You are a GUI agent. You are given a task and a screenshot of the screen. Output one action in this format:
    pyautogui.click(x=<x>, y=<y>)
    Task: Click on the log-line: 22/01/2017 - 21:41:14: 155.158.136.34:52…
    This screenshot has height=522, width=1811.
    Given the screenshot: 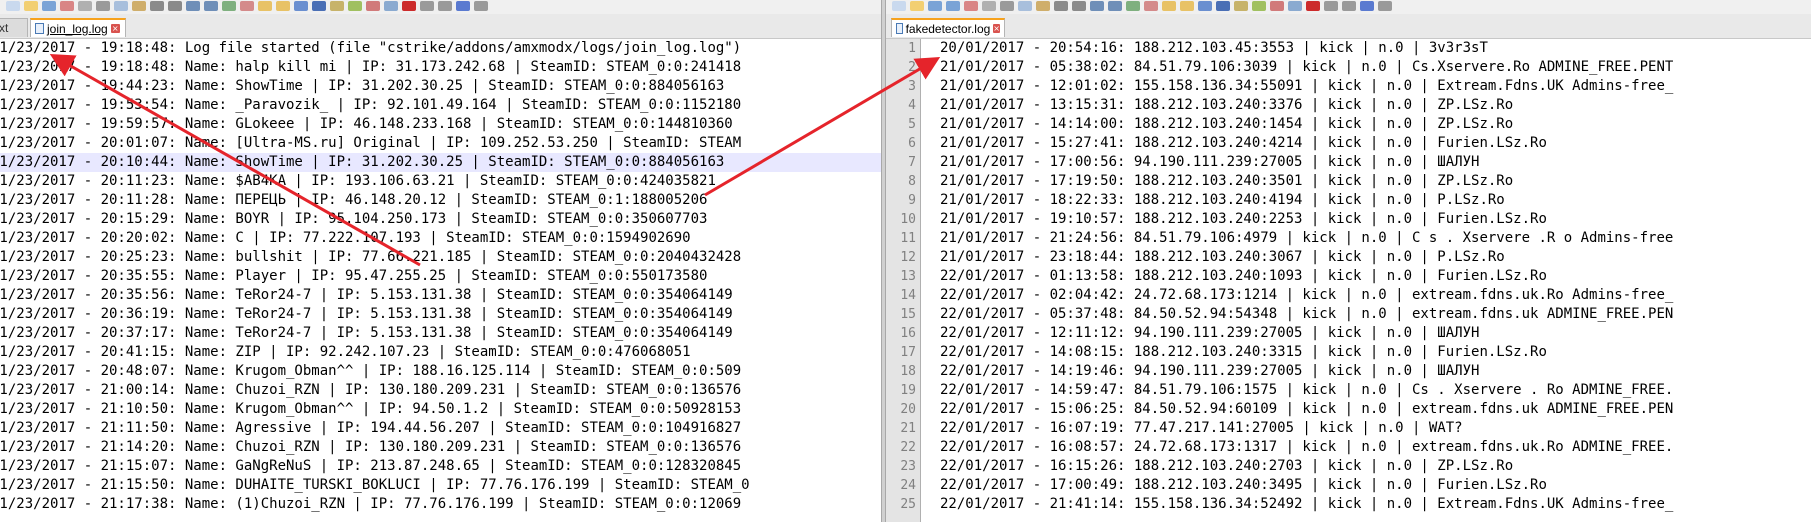 What is the action you would take?
    pyautogui.click(x=1375, y=504)
    